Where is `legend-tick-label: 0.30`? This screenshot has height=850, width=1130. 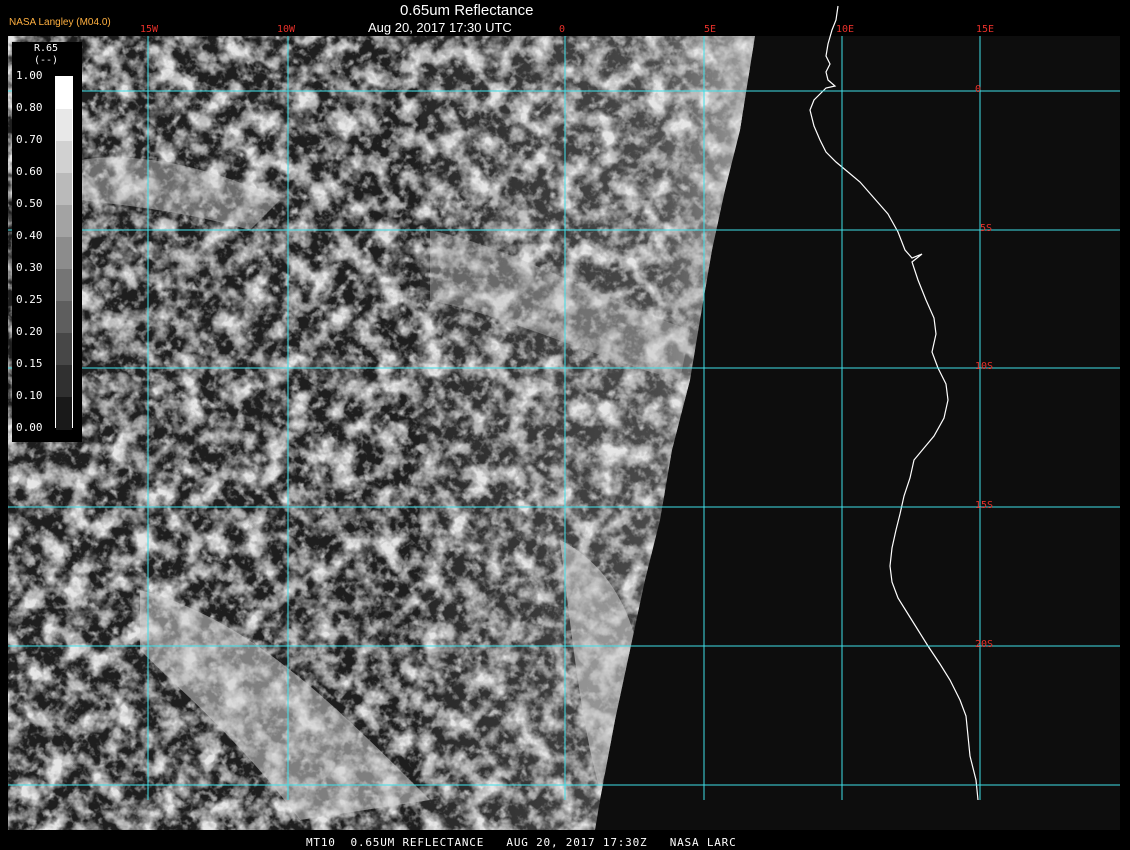 legend-tick-label: 0.30 is located at coordinates (29, 267).